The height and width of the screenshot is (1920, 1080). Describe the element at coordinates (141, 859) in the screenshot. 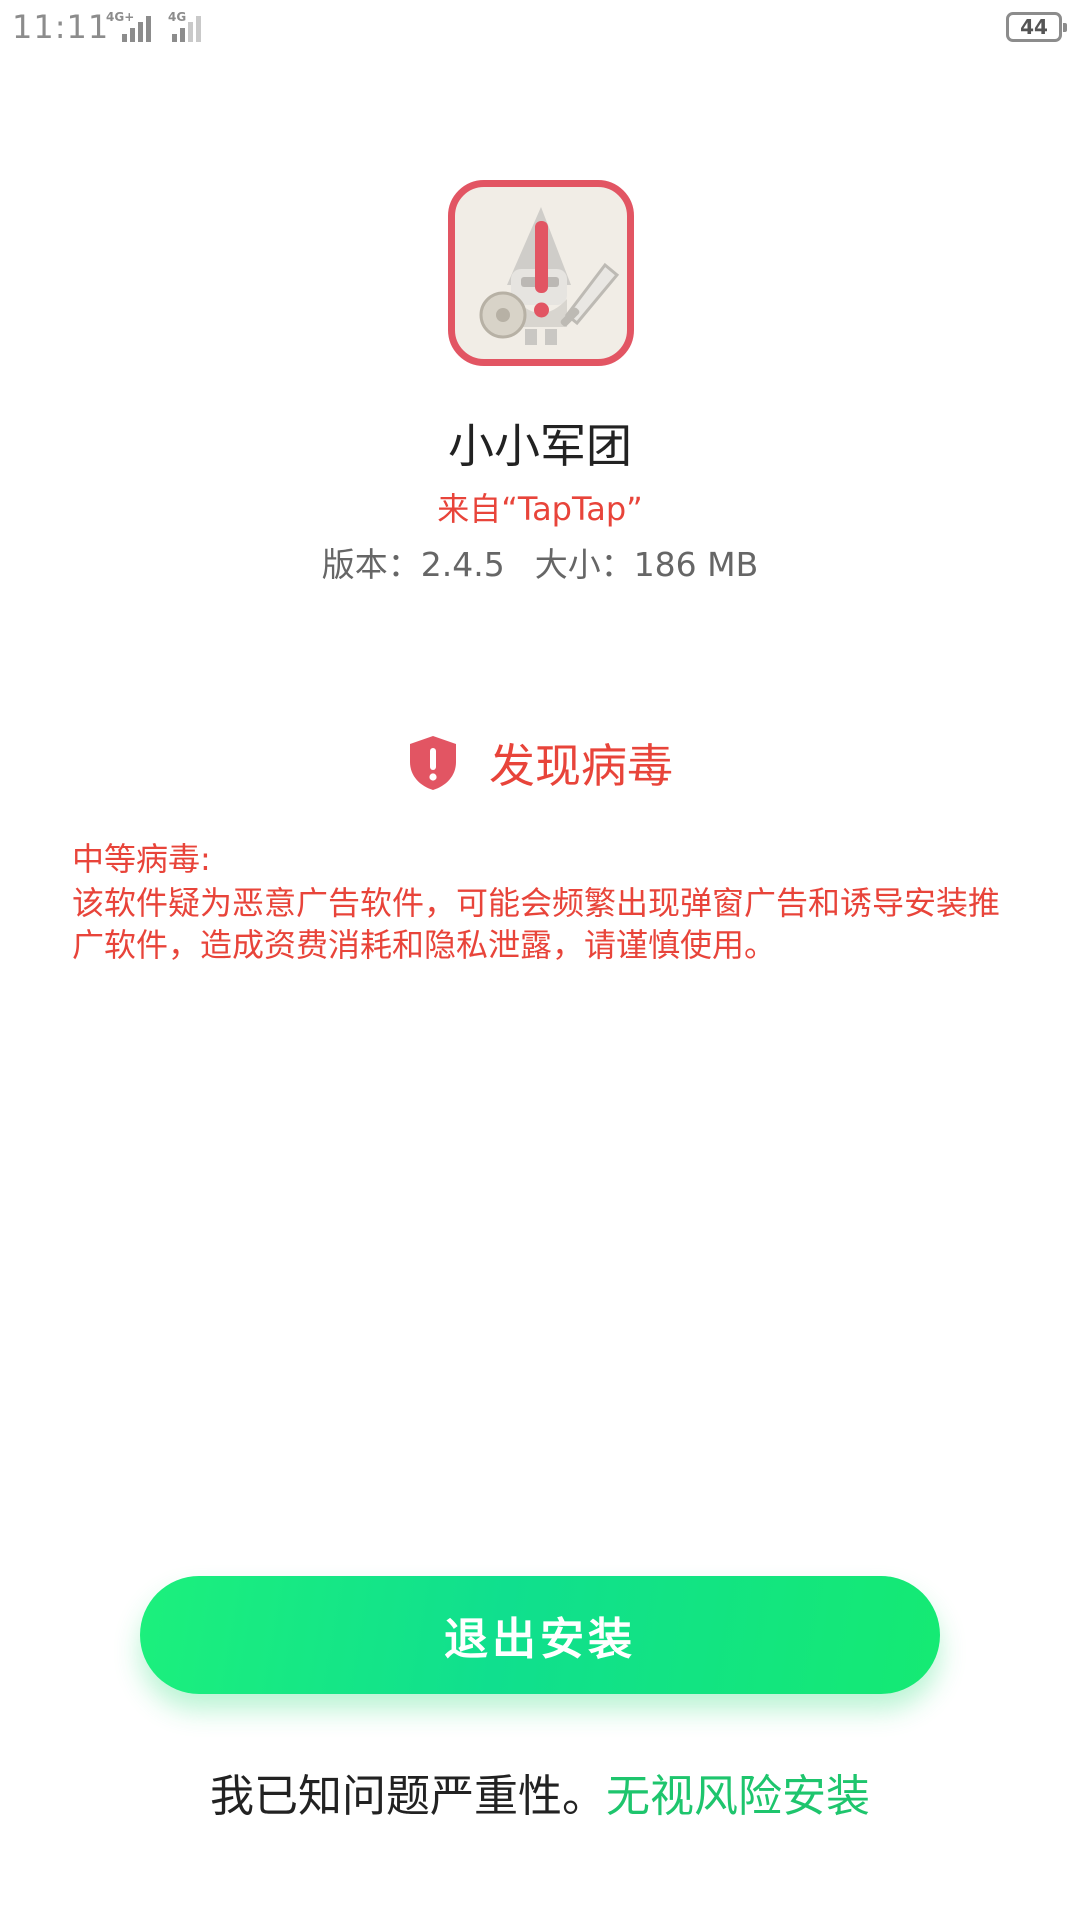

I see `virus-level: 中等病毒:` at that location.